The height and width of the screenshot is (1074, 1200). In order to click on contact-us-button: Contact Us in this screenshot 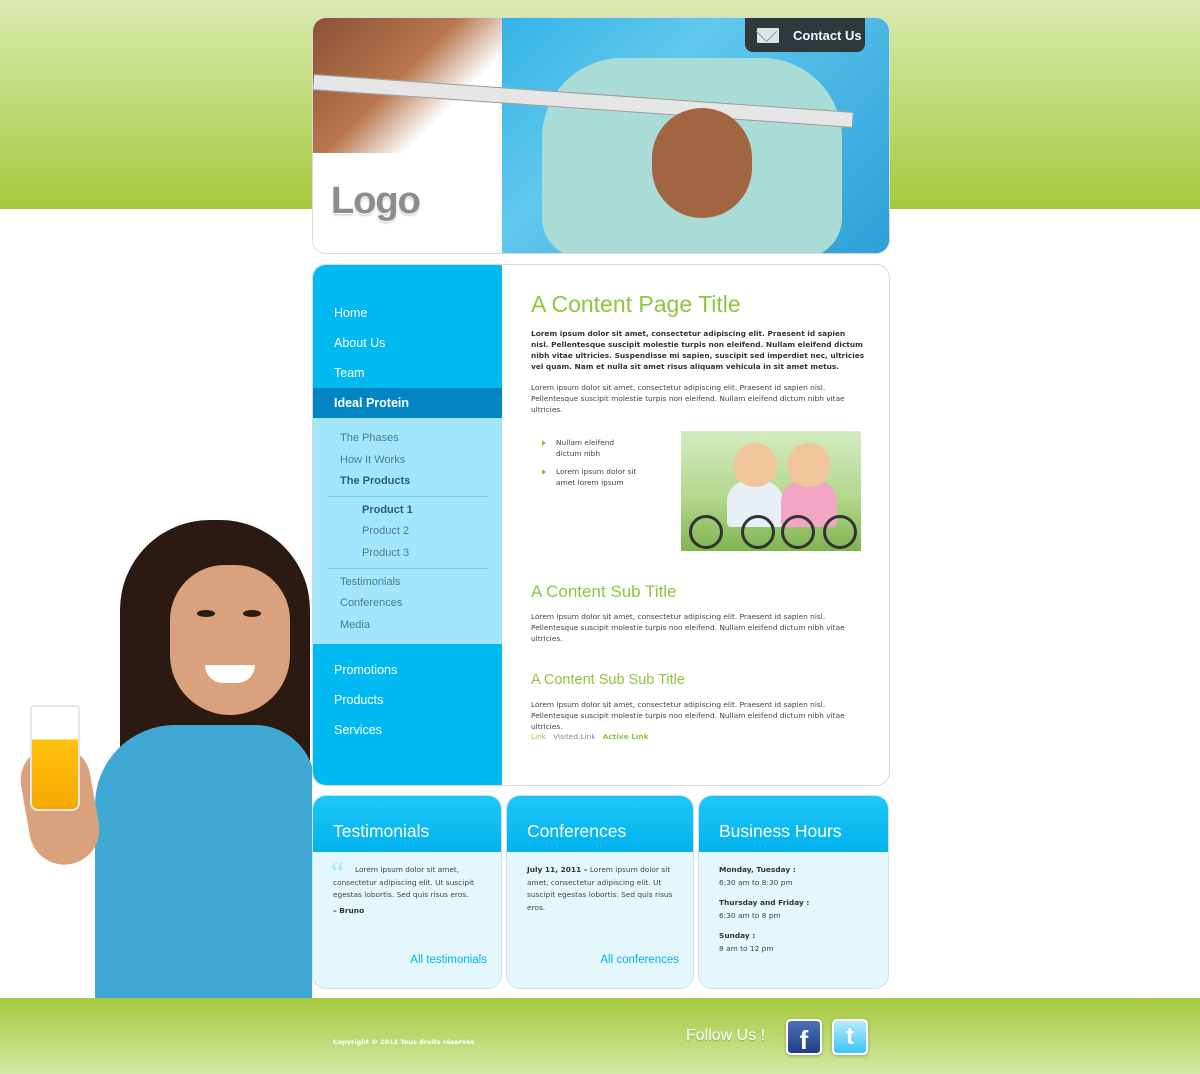, I will do `click(805, 35)`.